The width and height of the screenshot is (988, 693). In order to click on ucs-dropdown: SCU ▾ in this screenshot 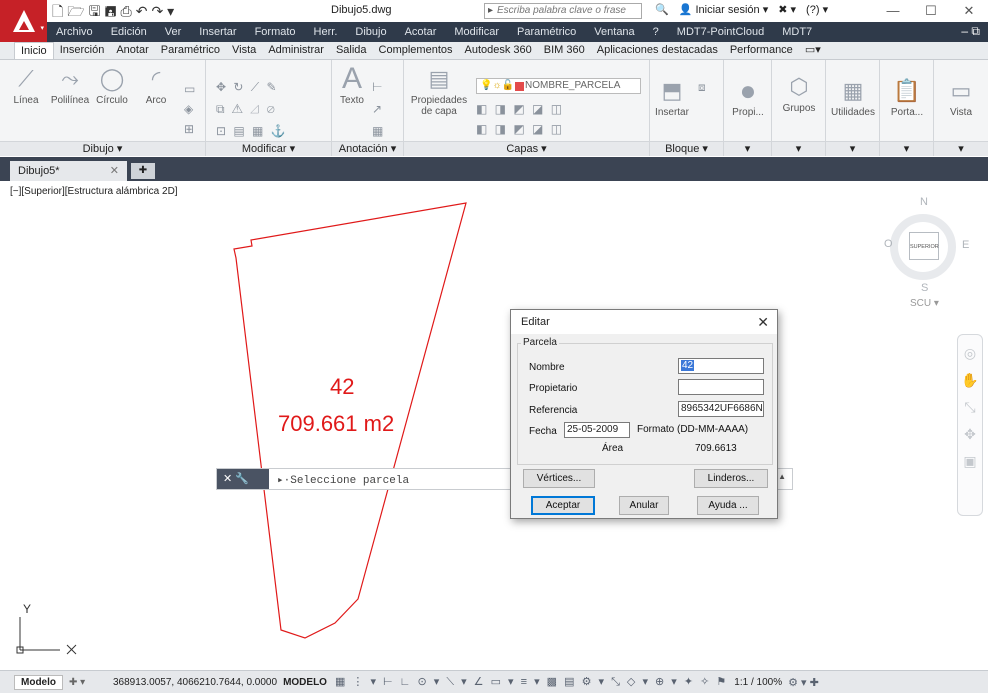, I will do `click(924, 303)`.